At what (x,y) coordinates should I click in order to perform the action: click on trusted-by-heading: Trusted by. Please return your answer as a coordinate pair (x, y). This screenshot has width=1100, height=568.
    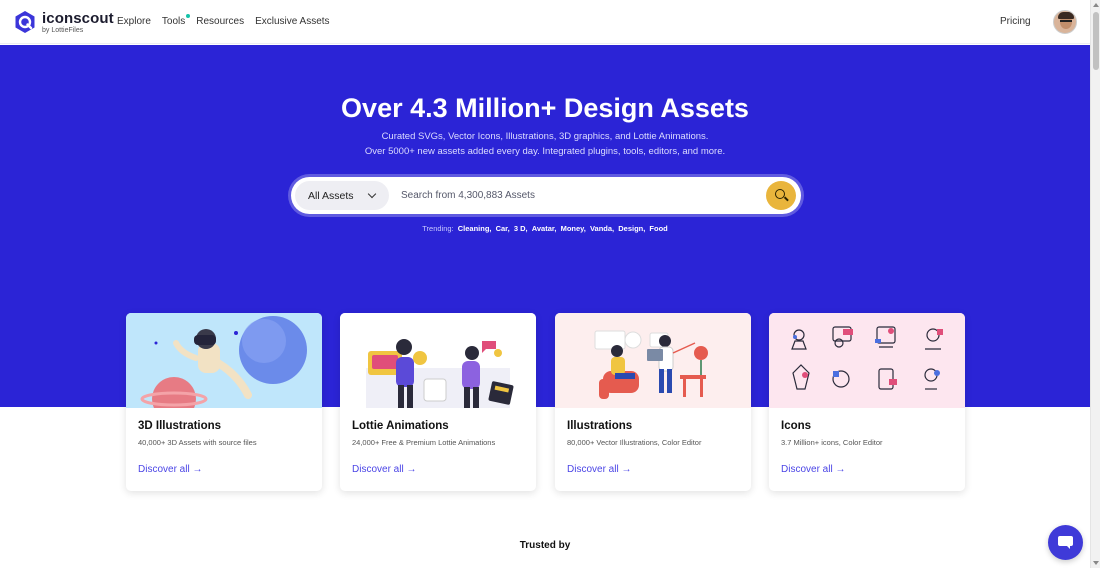
    Looking at the image, I should click on (545, 545).